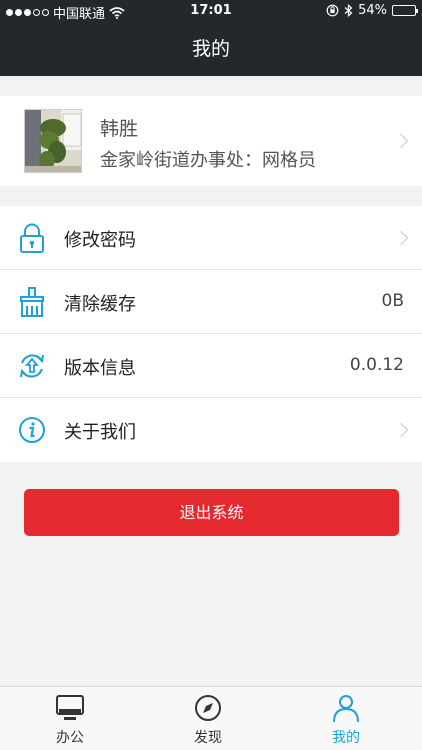 This screenshot has height=750, width=422. I want to click on monitor-icon, so click(70, 707).